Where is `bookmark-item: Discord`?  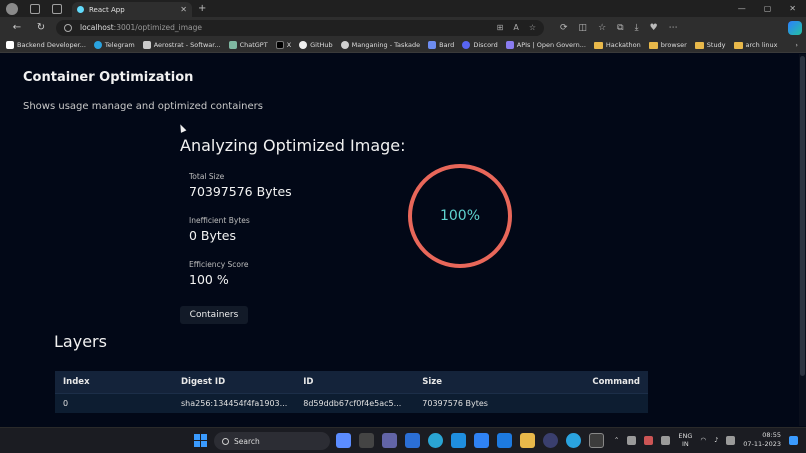 bookmark-item: Discord is located at coordinates (480, 45).